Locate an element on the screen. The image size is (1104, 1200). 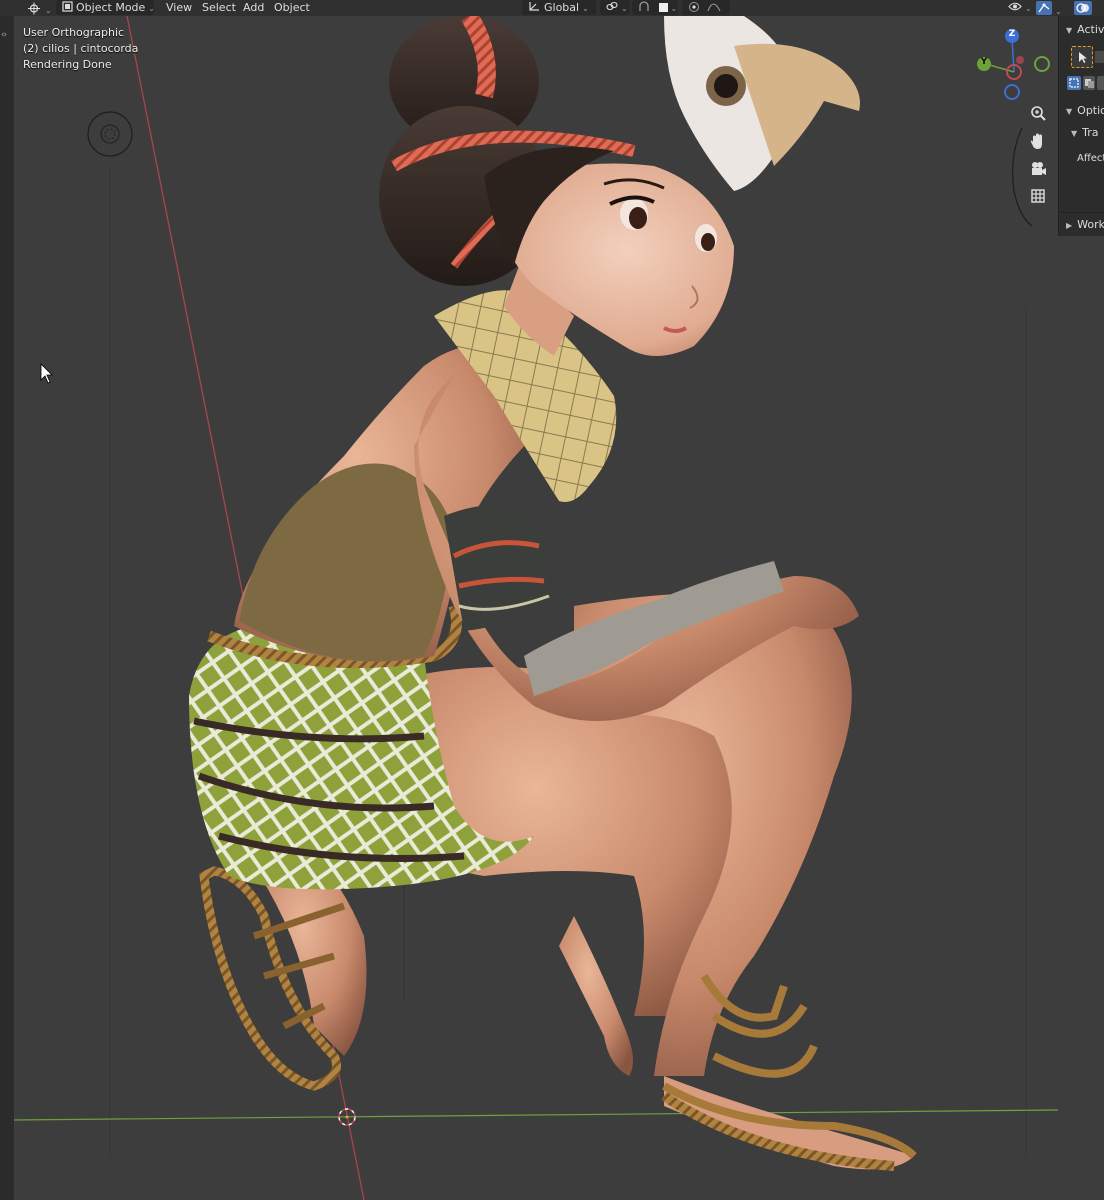
proportional-edit-button is located at coordinates (706, 7).